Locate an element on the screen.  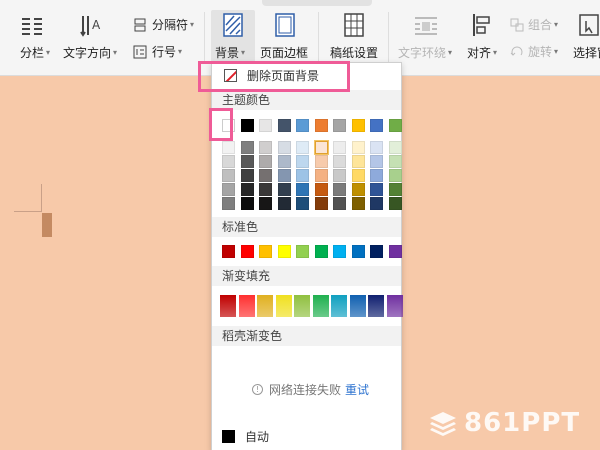
auto-color-item: 自动 is located at coordinates (245, 436).